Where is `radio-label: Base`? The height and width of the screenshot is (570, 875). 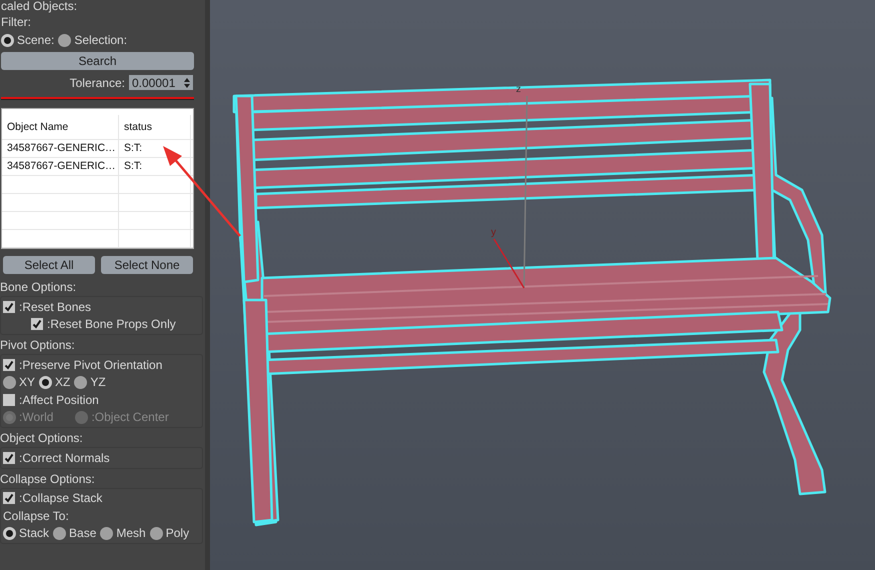 radio-label: Base is located at coordinates (82, 533).